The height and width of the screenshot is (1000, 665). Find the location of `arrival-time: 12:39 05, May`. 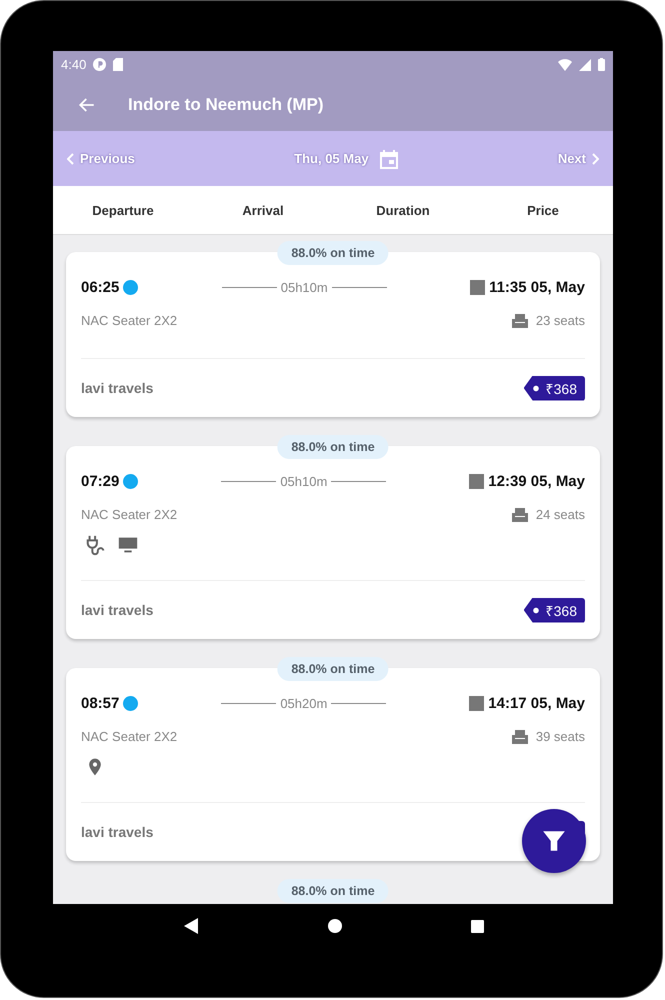

arrival-time: 12:39 05, May is located at coordinates (536, 481).